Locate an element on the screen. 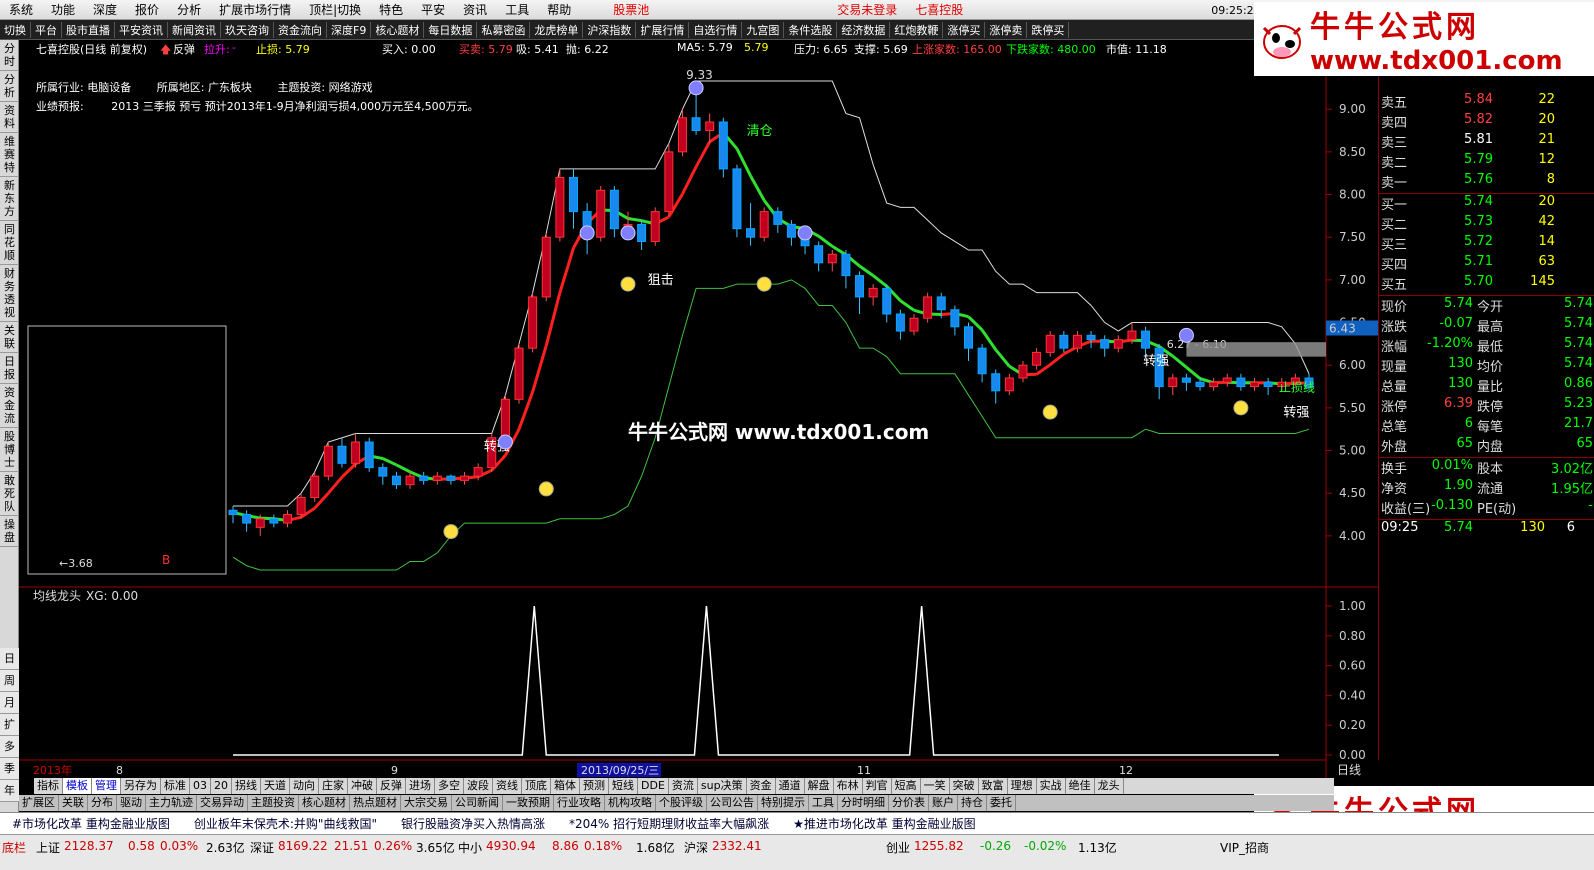 The image size is (1594, 870). toolbar-button: 平安资讯 is located at coordinates (141, 29).